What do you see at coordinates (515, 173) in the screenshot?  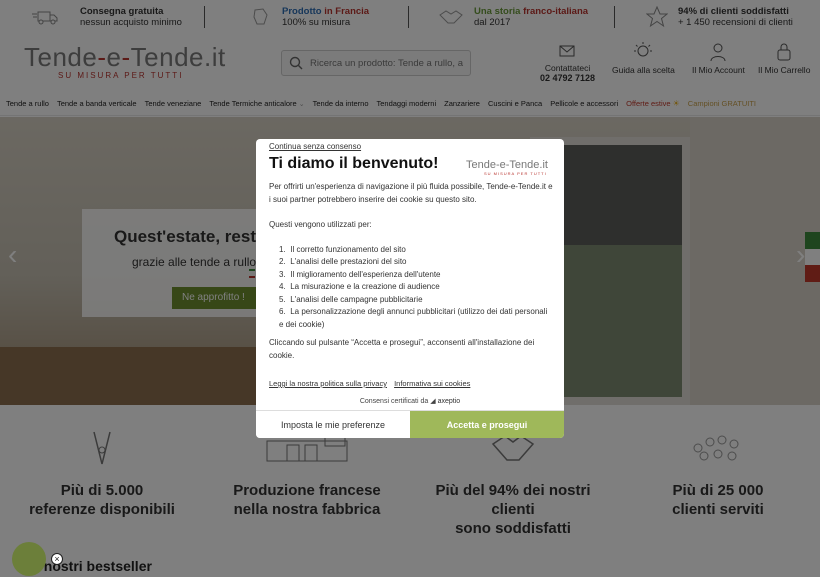 I see `modal-logo-tagline: SU MISURA PER TUTTI` at bounding box center [515, 173].